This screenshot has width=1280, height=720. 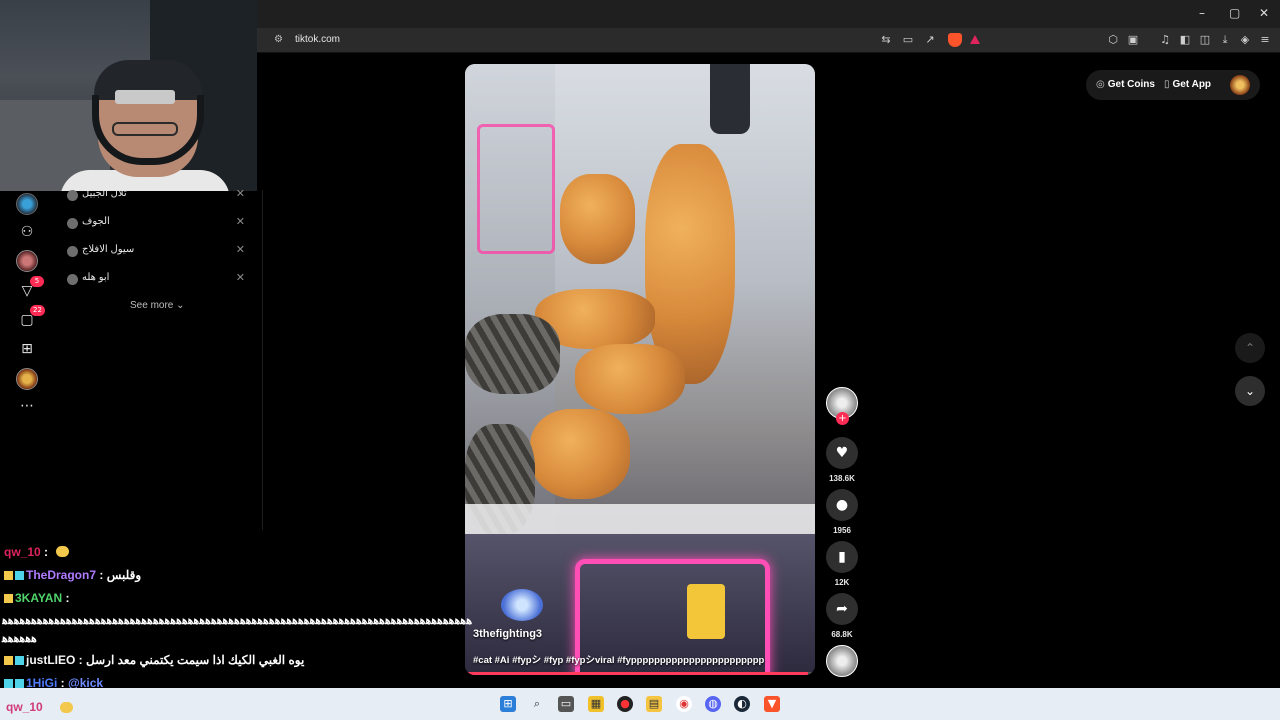 I want to click on chat-username: 3KAYAN, so click(x=38, y=598).